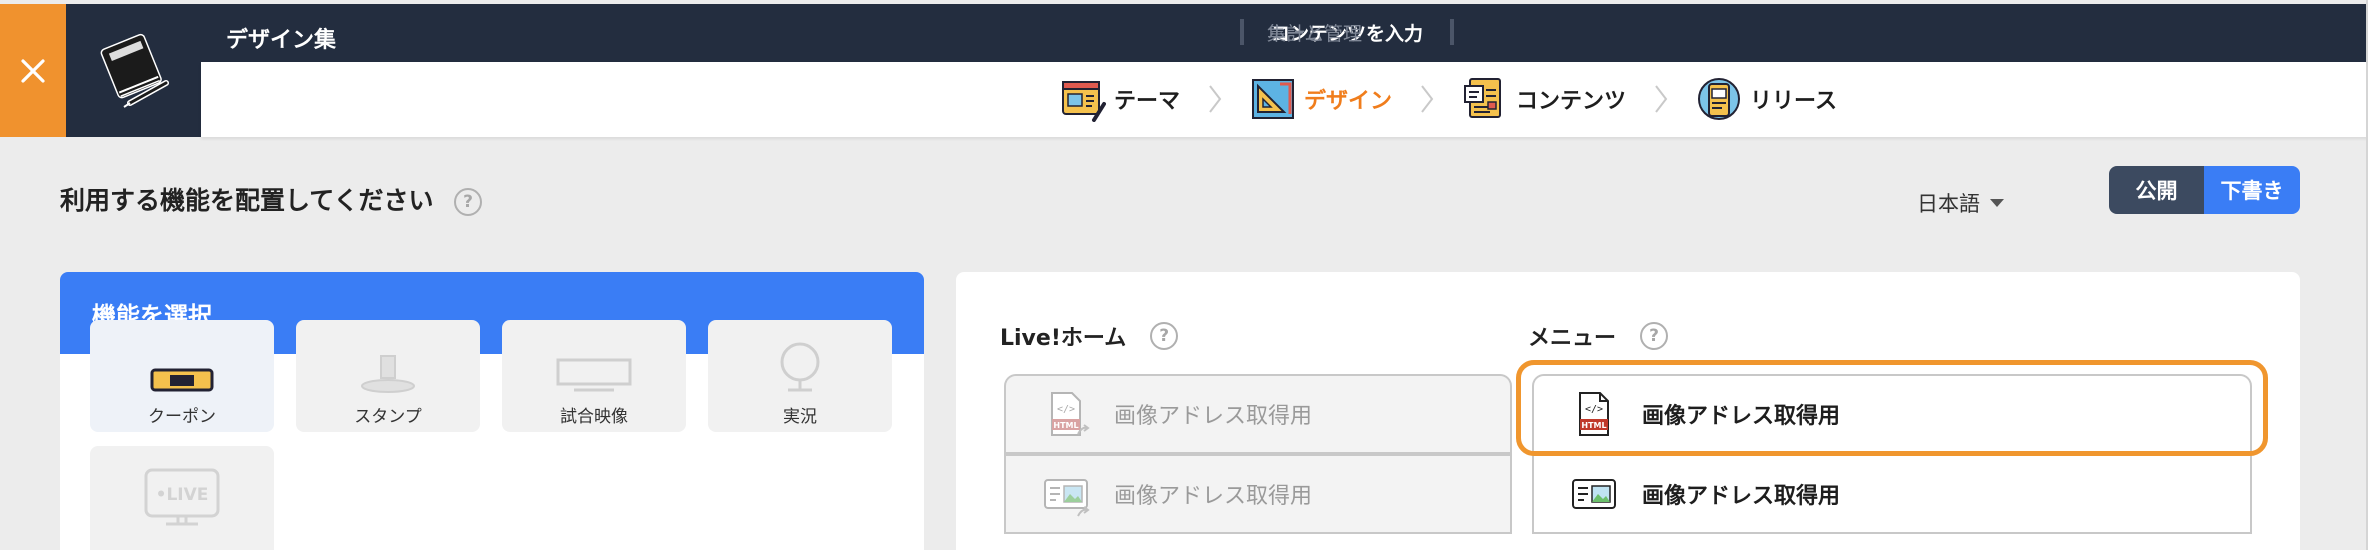  I want to click on app-logo, so click(133, 70).